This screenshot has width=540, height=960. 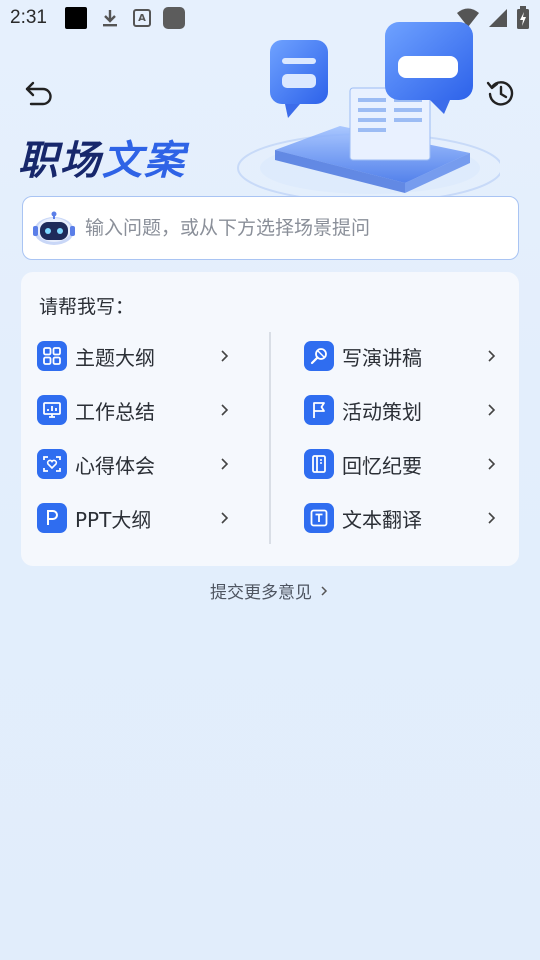 What do you see at coordinates (319, 464) in the screenshot?
I see `notebook-icon` at bounding box center [319, 464].